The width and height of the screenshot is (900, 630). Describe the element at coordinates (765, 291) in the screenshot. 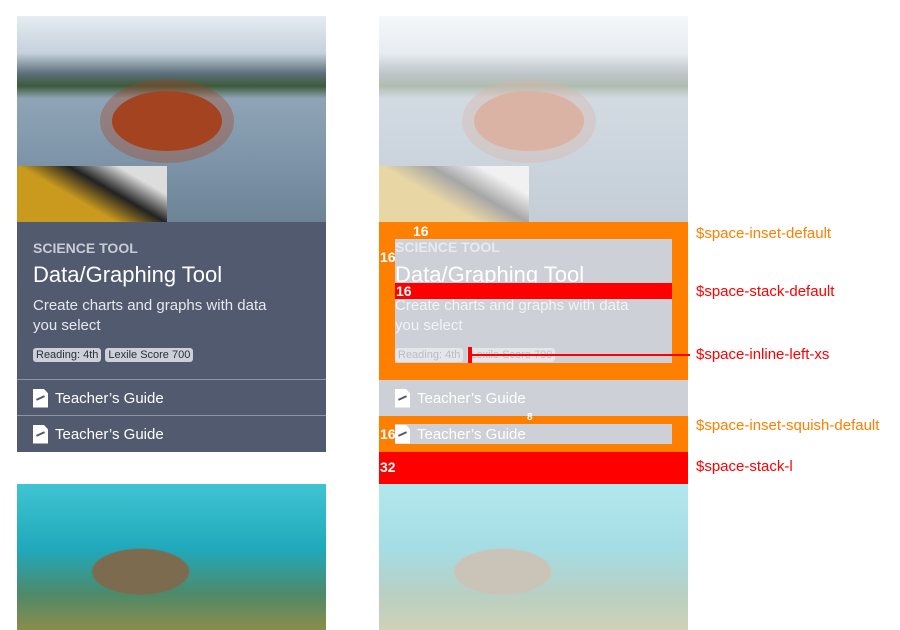

I see `label-stack-default: $space-stack-default` at that location.